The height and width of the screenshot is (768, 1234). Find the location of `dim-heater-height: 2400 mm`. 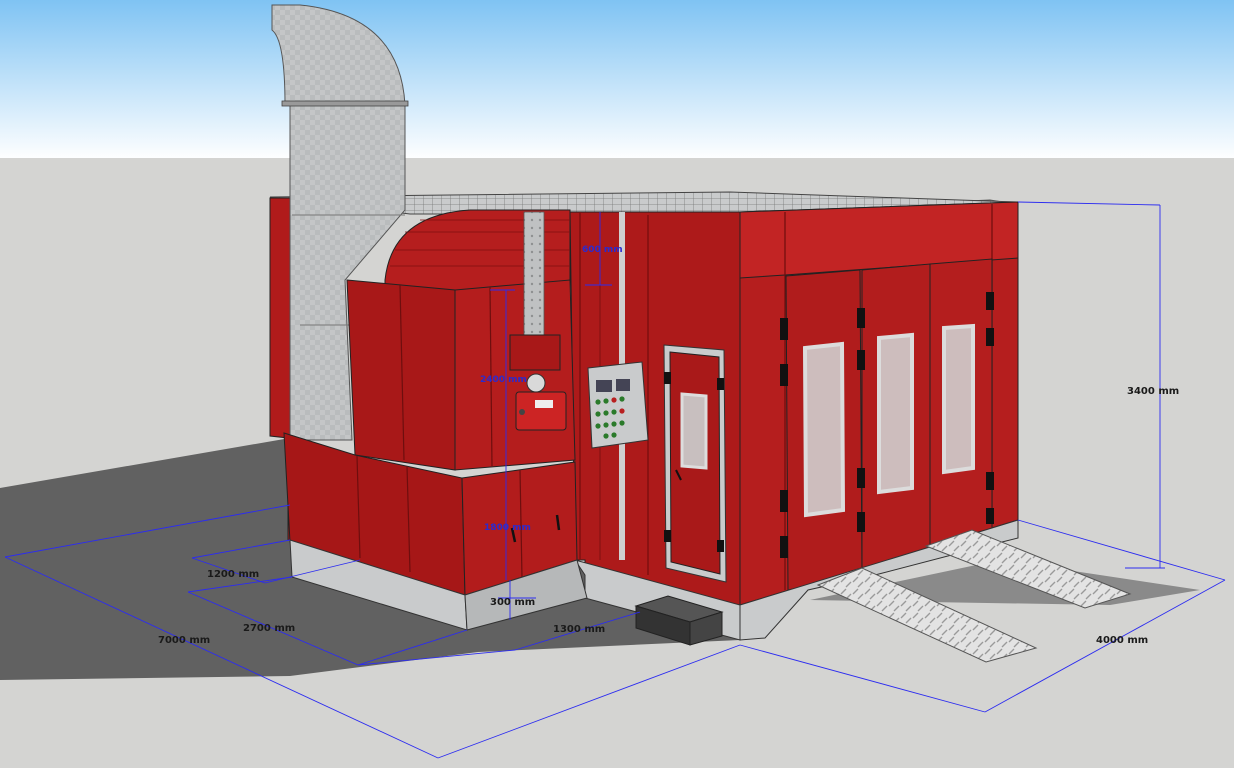

dim-heater-height: 2400 mm is located at coordinates (503, 380).